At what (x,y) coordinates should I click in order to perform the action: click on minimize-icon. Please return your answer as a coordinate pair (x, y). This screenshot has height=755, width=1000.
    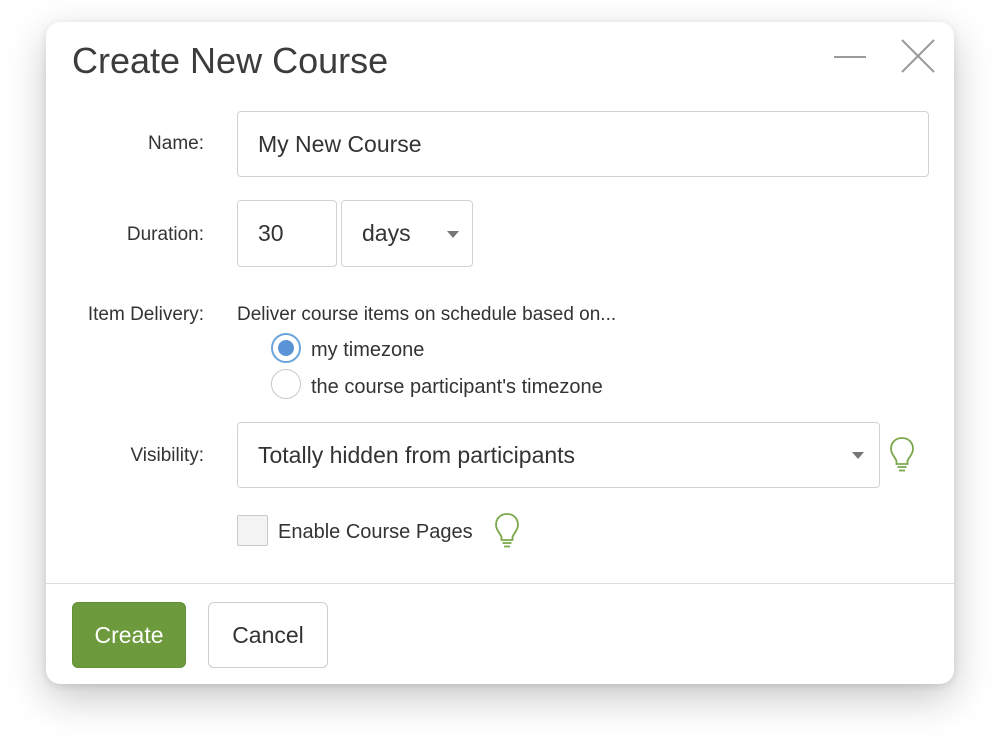
    Looking at the image, I should click on (850, 56).